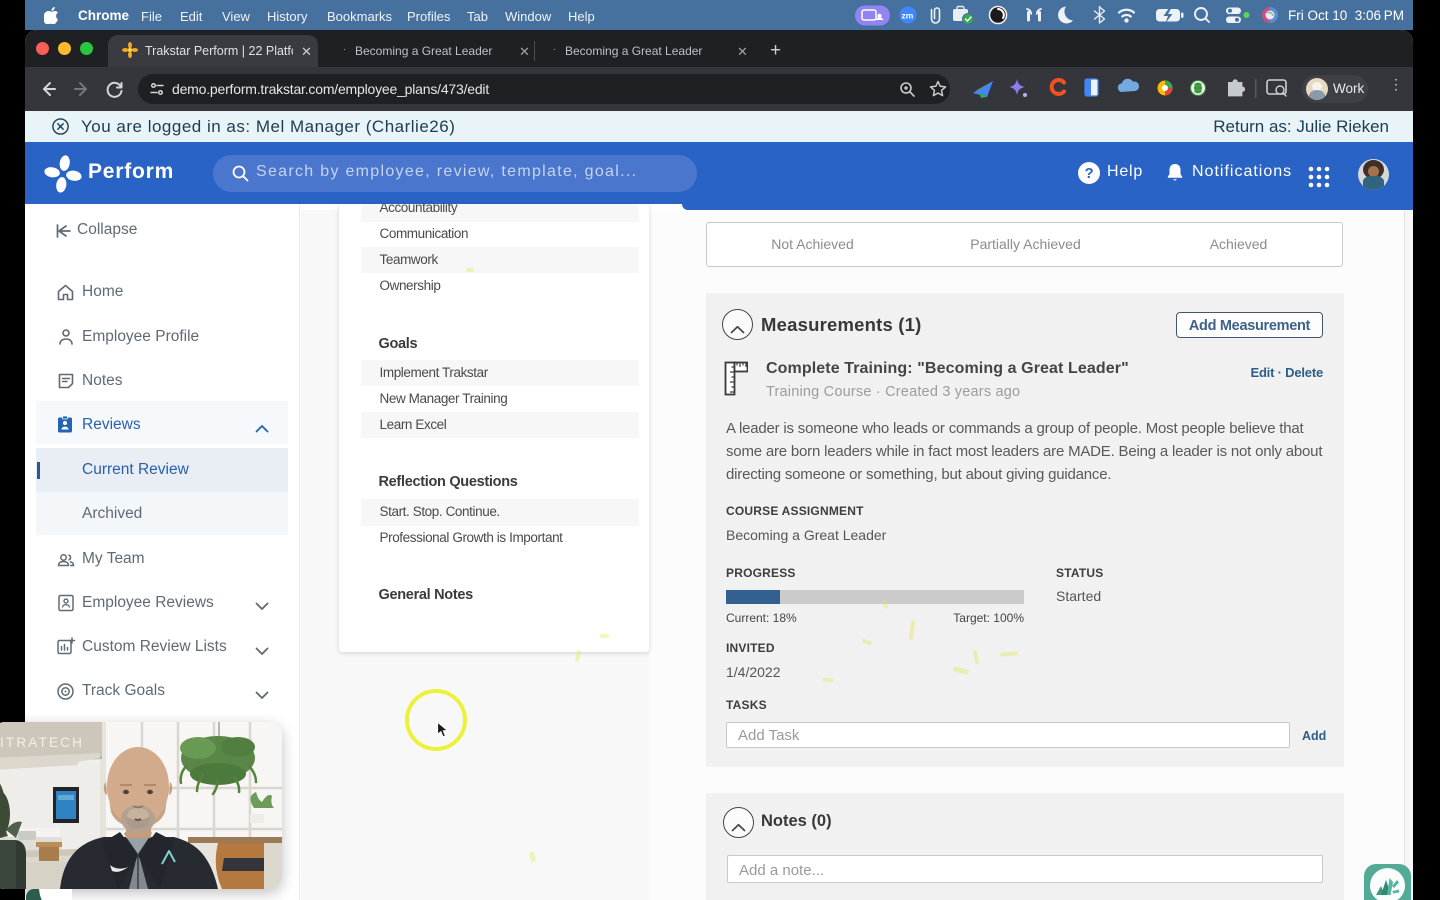  I want to click on svg-text: zm, so click(908, 16).